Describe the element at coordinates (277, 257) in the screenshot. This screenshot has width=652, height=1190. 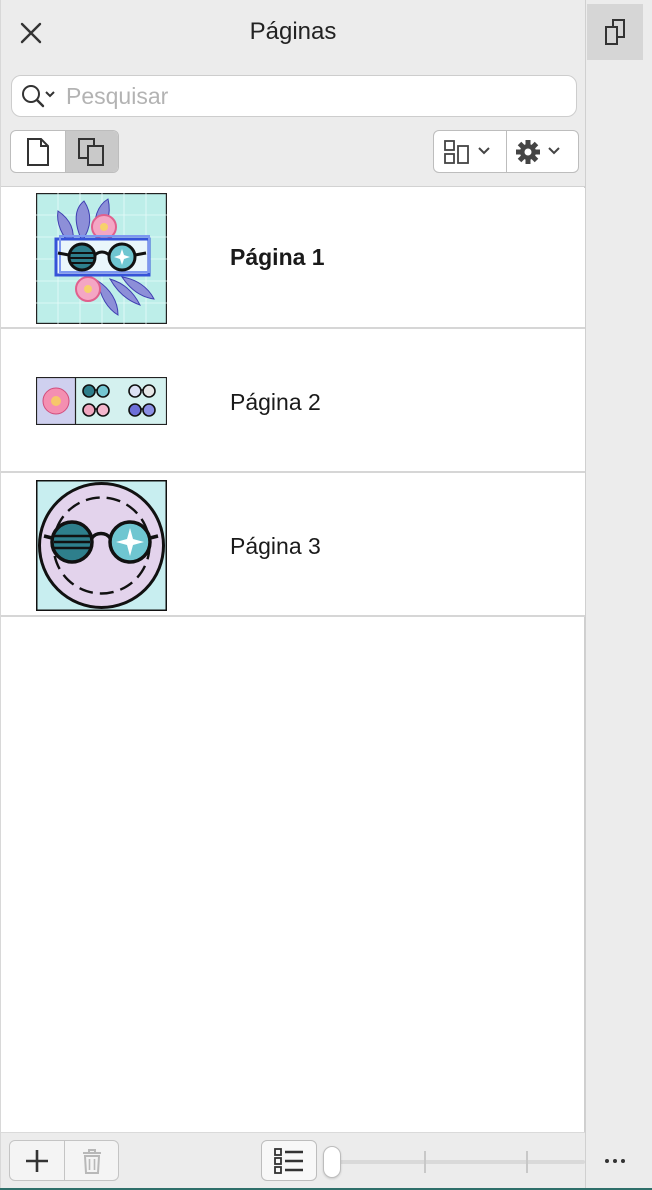
I see `page-1-label: Página 1` at that location.